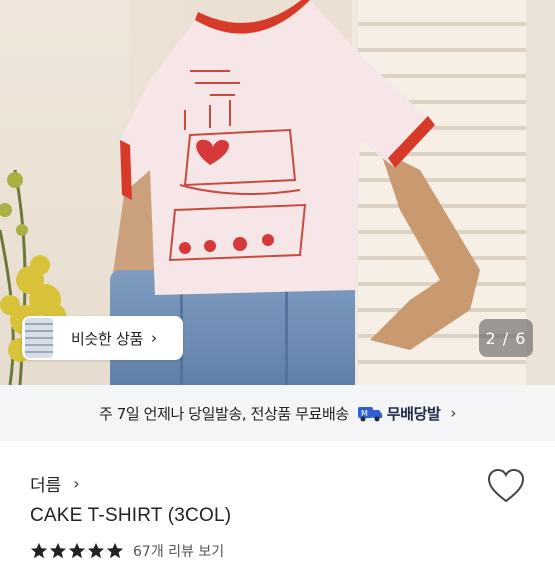  I want to click on jeans-seam, so click(286, 335).